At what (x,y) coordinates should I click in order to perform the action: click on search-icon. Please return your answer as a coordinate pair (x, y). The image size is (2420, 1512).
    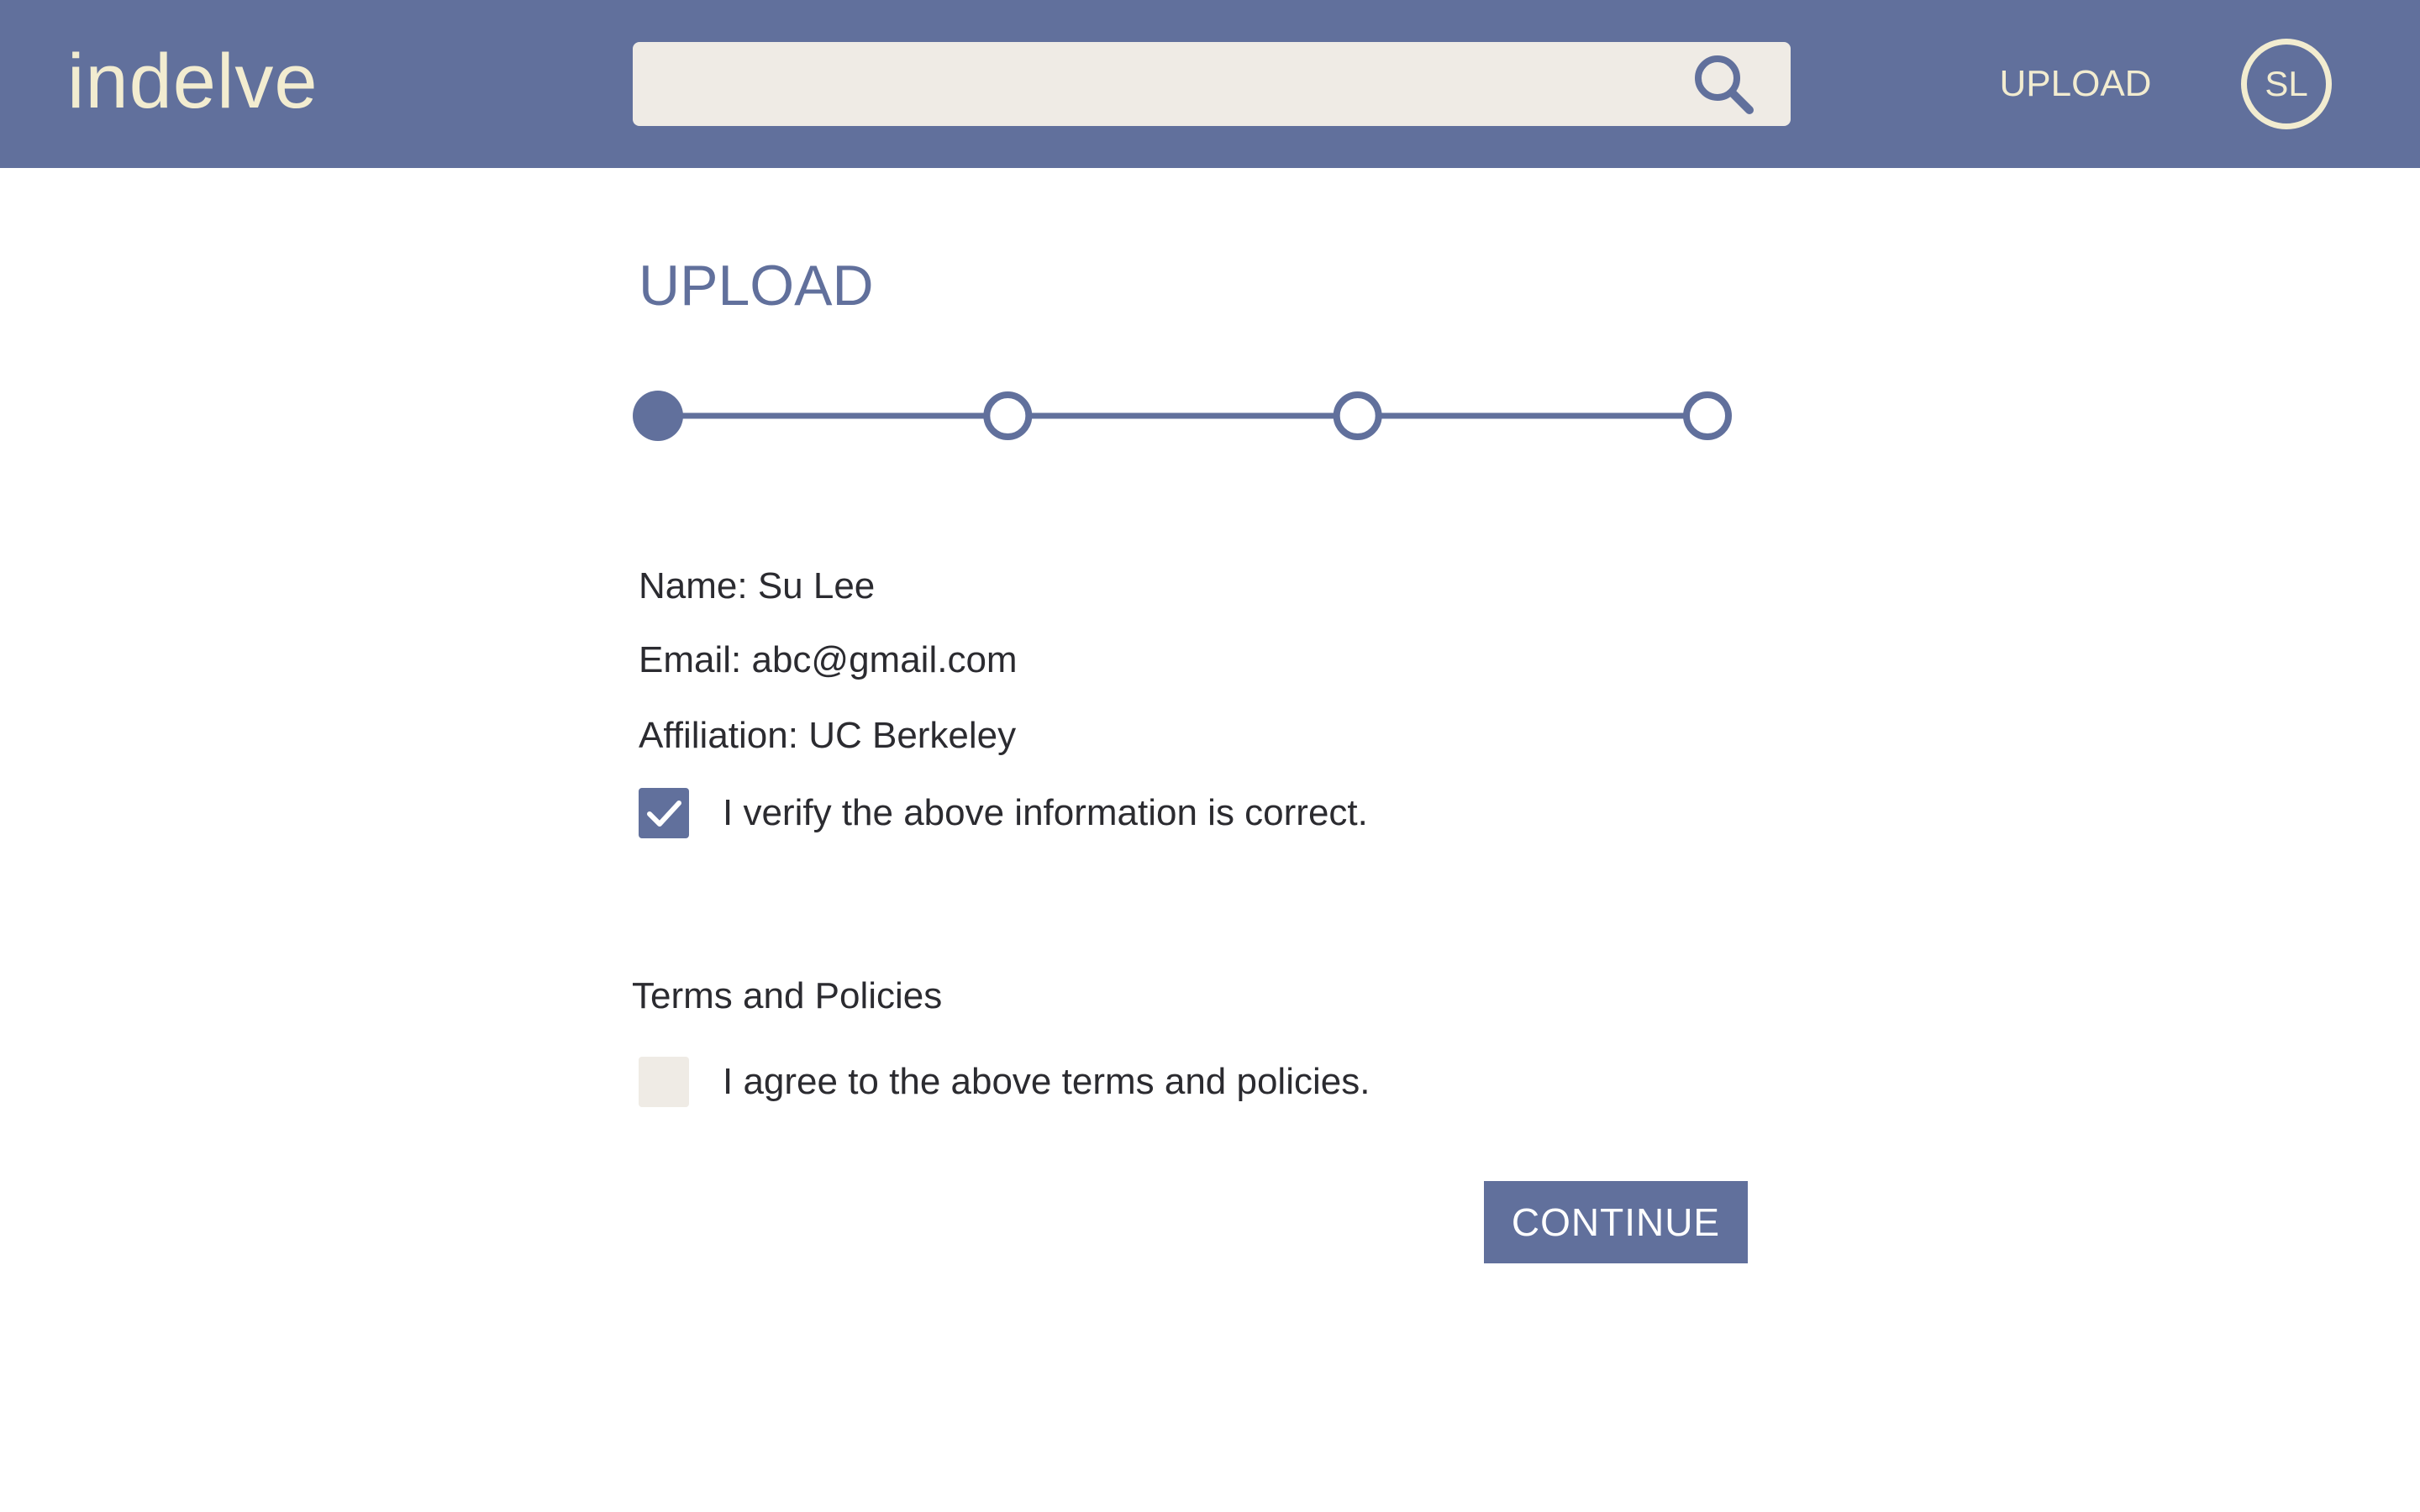
    Looking at the image, I should click on (1724, 84).